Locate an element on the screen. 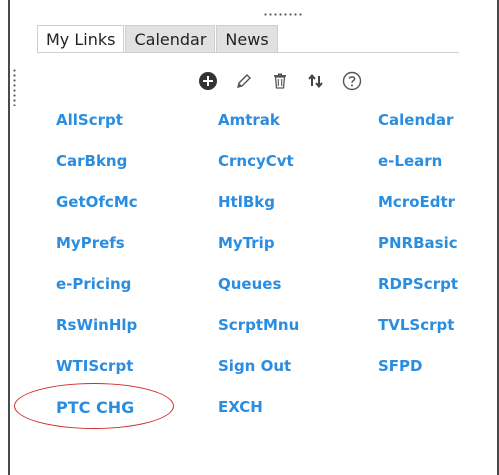 Image resolution: width=499 pixels, height=475 pixels. link-sign-out: Sign Out is located at coordinates (254, 366).